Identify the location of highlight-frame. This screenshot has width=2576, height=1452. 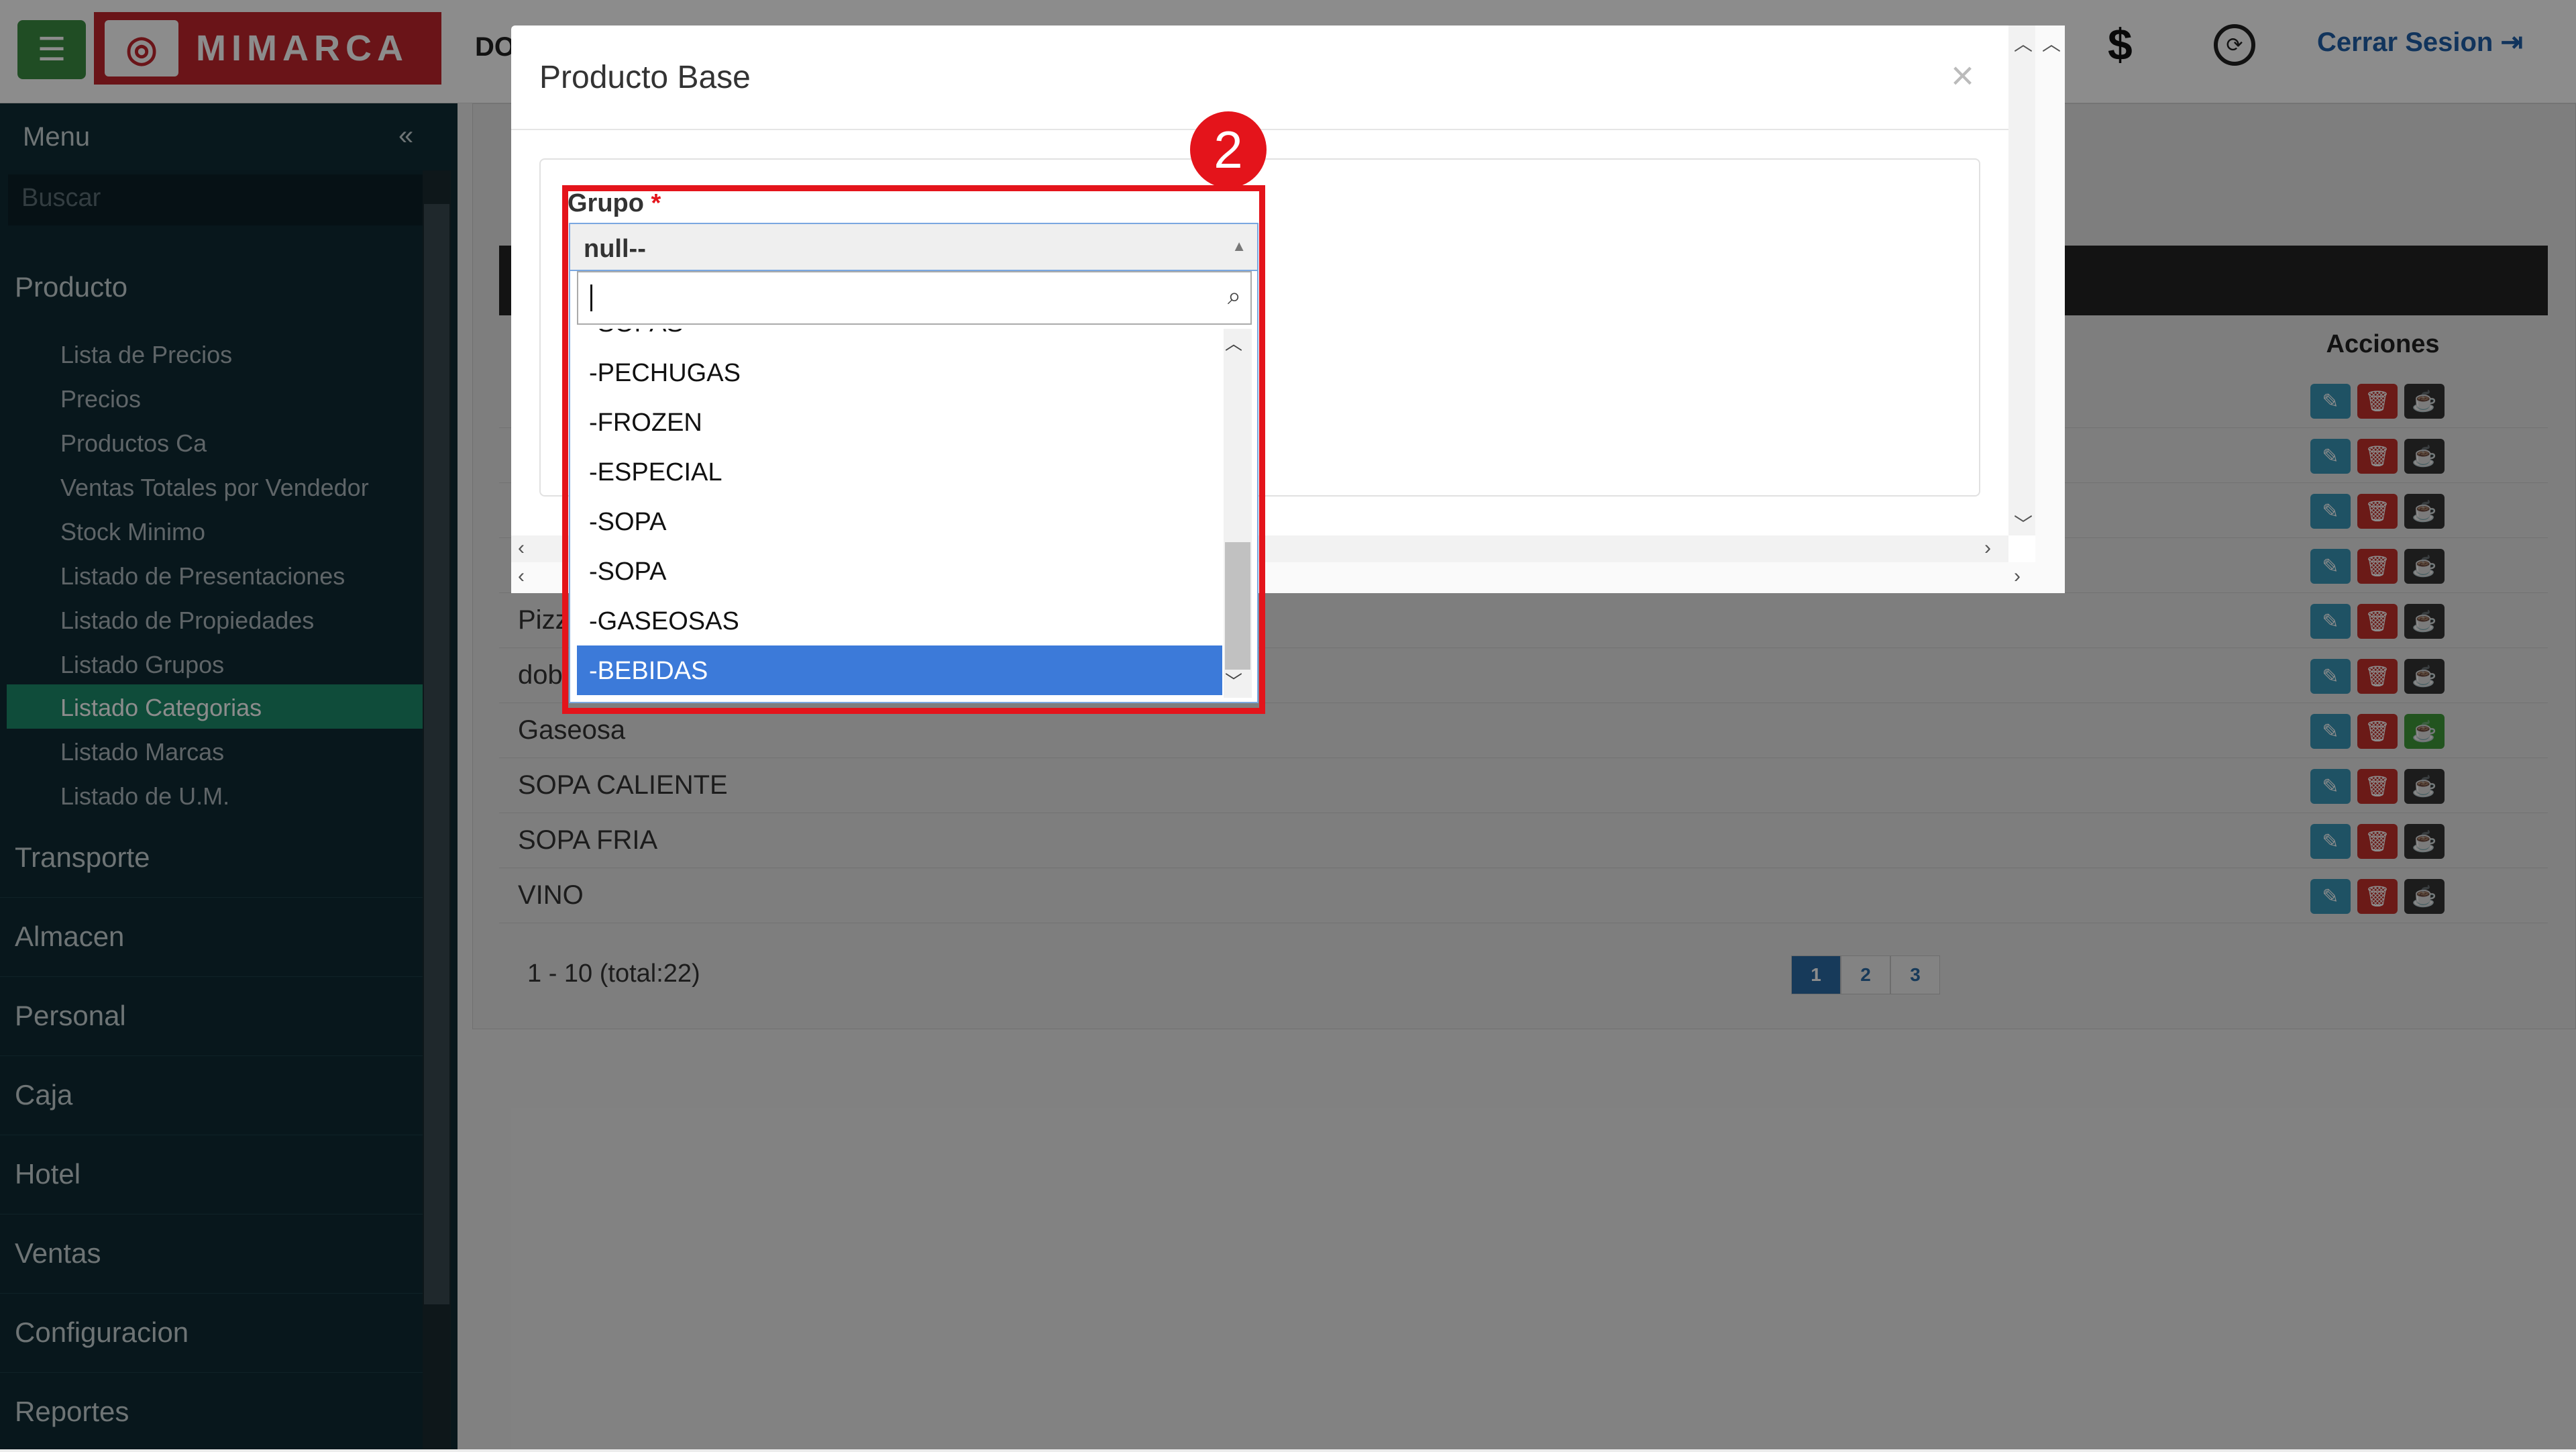
(913, 450).